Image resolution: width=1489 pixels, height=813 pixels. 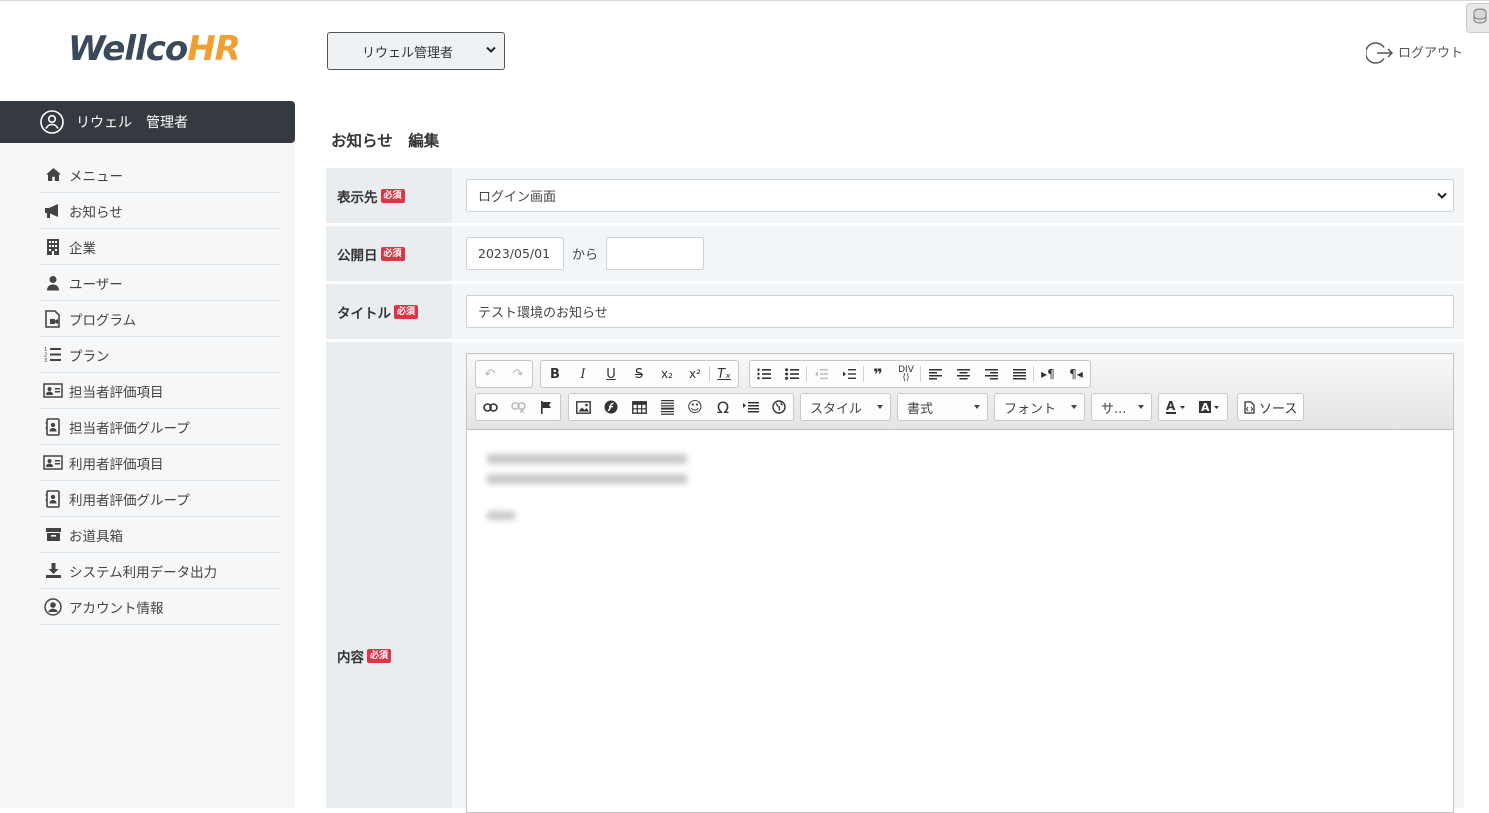 I want to click on sidebar-item-companies: 企業, so click(x=161, y=247).